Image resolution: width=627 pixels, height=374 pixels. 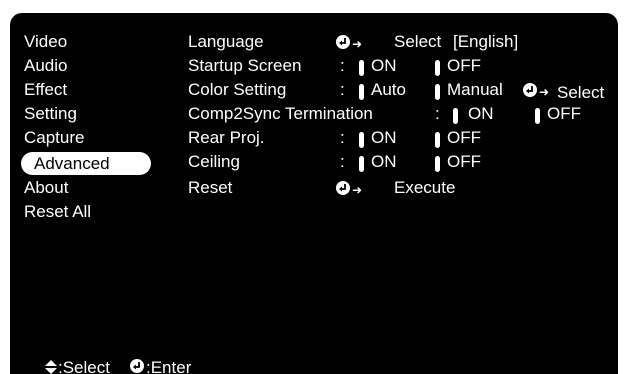 What do you see at coordinates (45, 42) in the screenshot?
I see `menu-item-video: Video` at bounding box center [45, 42].